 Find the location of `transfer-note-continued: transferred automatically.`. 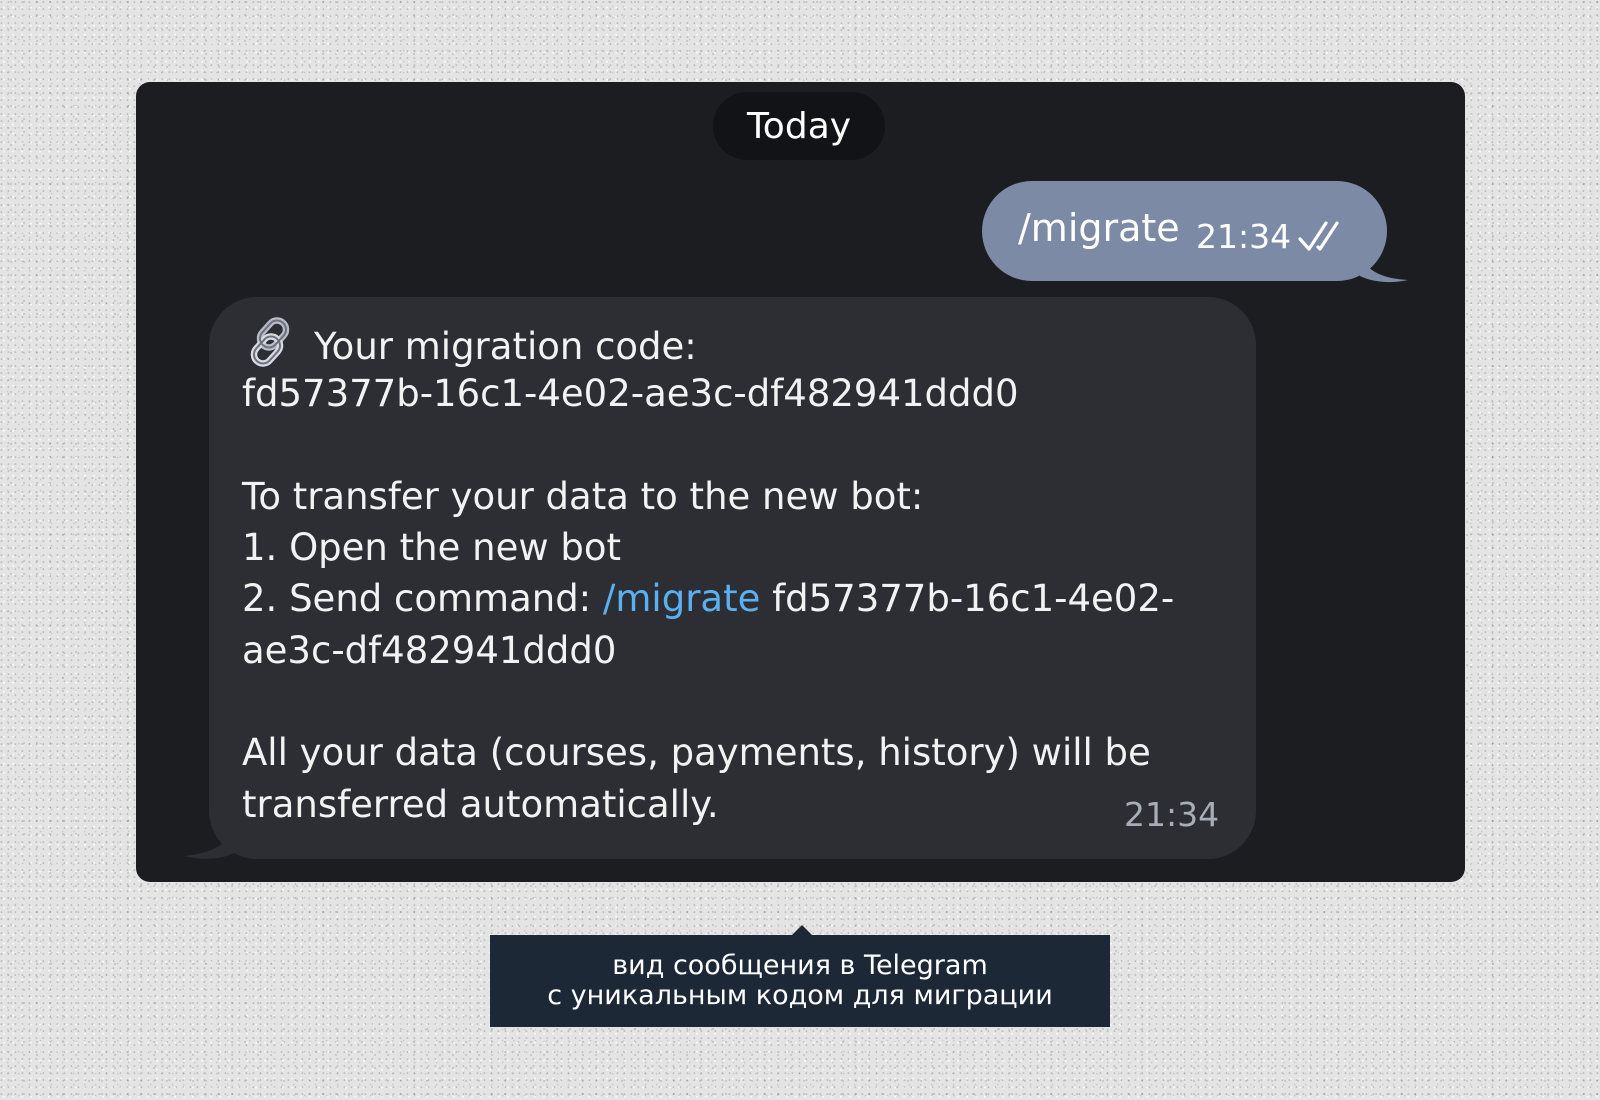

transfer-note-continued: transferred automatically. is located at coordinates (480, 804).